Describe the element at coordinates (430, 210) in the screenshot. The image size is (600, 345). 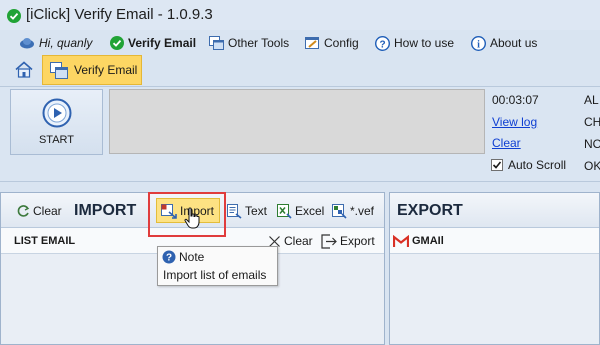
I see `export-title: EXPORT` at that location.